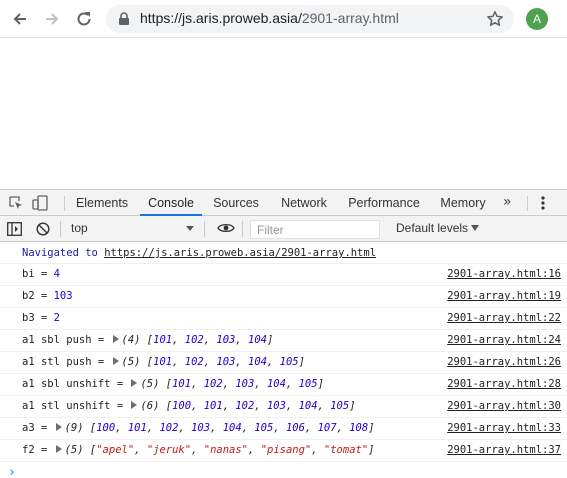 The height and width of the screenshot is (478, 567). I want to click on clear-console-icon, so click(43, 229).